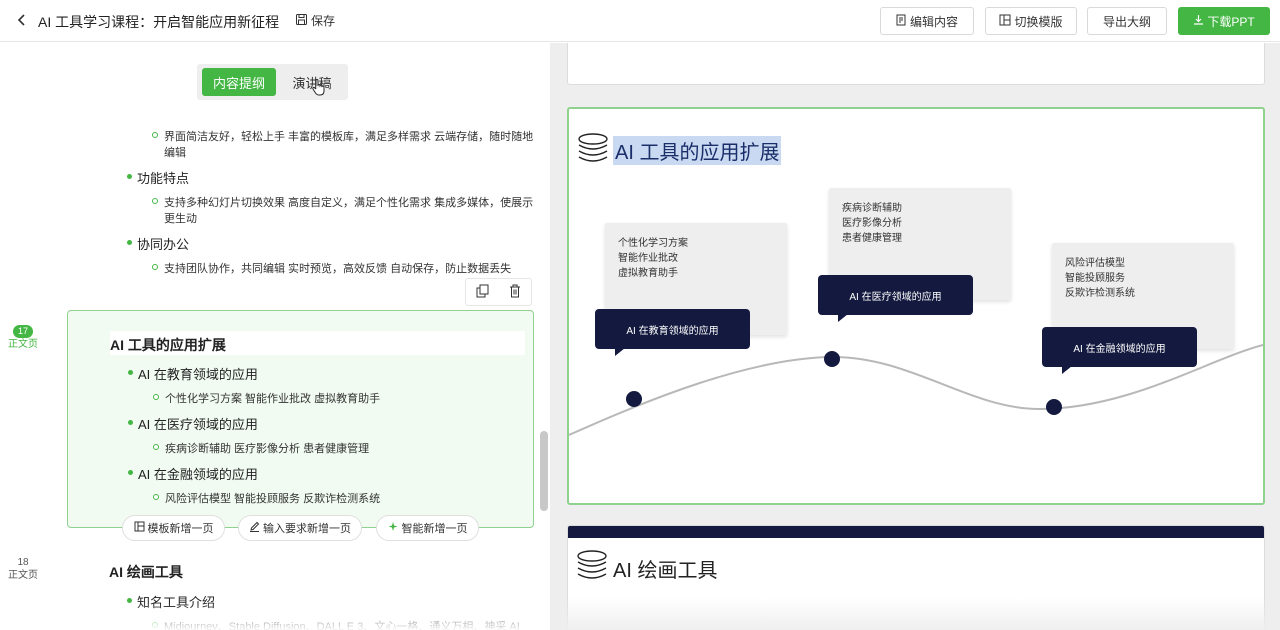 This screenshot has height=630, width=1280. Describe the element at coordinates (323, 21) in the screenshot. I see `save-label: 保存` at that location.